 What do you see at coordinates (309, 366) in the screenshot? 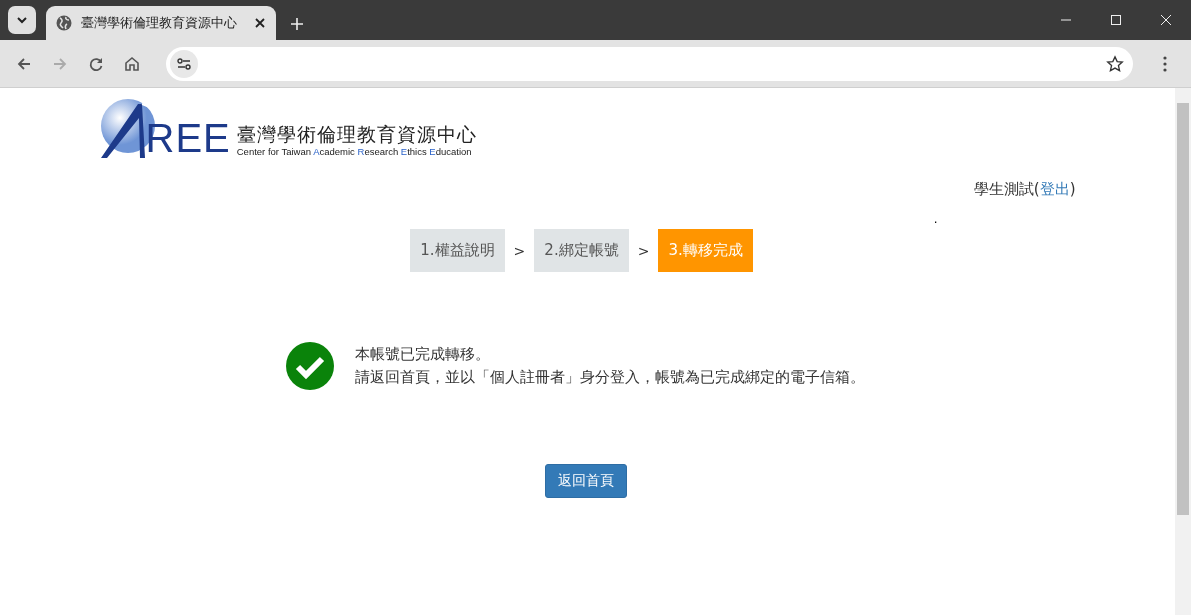
I see `success-check-icon` at bounding box center [309, 366].